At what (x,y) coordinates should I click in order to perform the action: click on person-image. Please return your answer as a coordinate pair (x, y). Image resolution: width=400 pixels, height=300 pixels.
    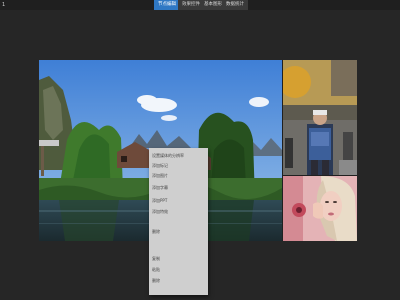
    Looking at the image, I should click on (320, 117).